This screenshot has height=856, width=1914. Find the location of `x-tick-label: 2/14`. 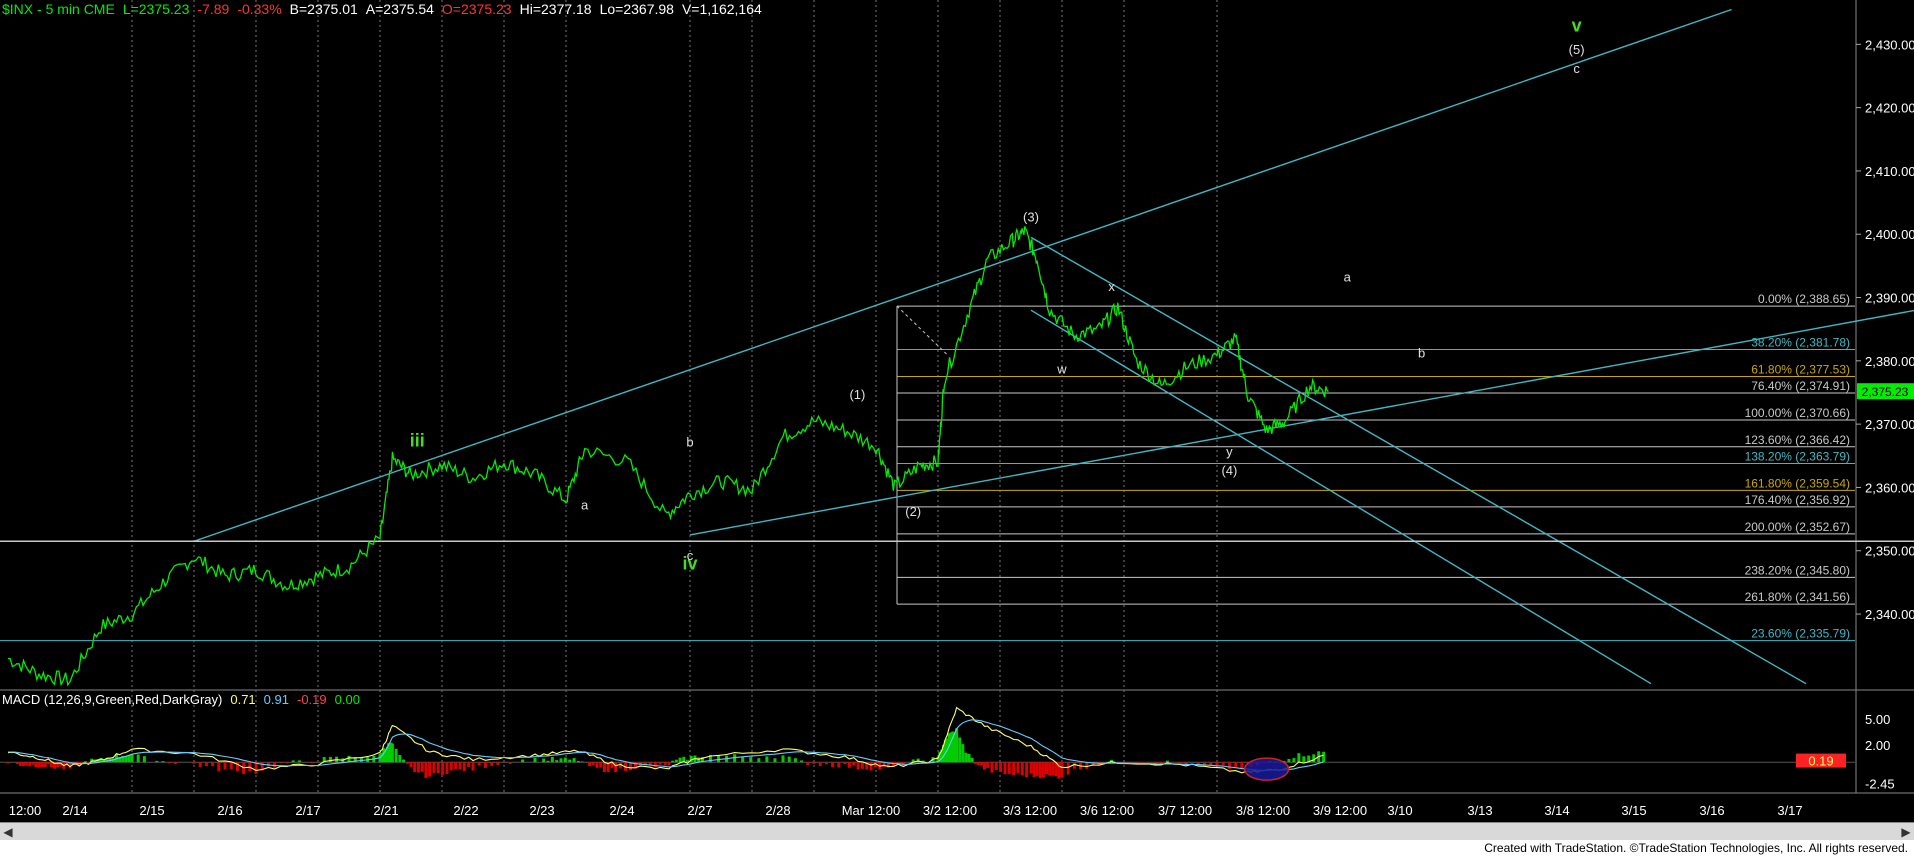

x-tick-label: 2/14 is located at coordinates (74, 810).